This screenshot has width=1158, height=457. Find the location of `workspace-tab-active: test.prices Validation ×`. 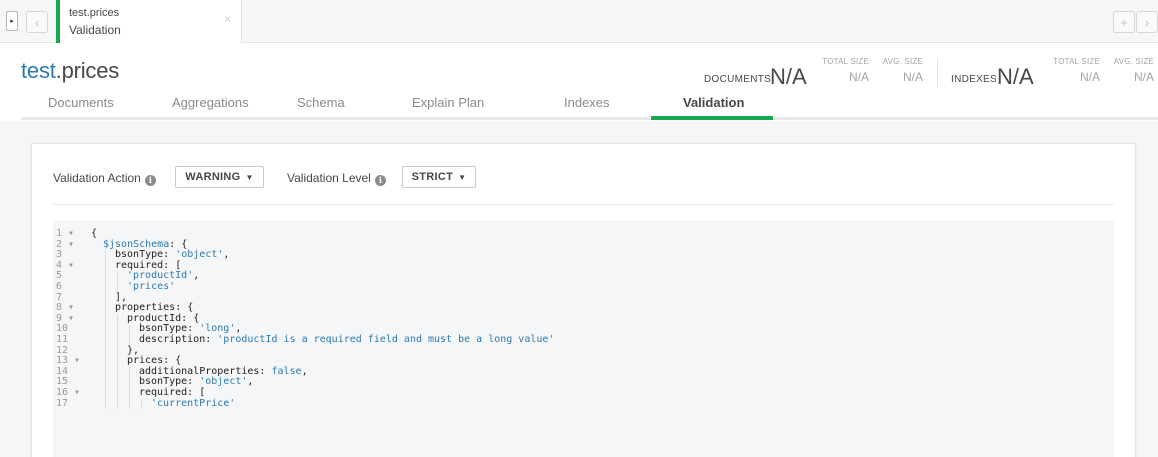

workspace-tab-active: test.prices Validation × is located at coordinates (149, 21).